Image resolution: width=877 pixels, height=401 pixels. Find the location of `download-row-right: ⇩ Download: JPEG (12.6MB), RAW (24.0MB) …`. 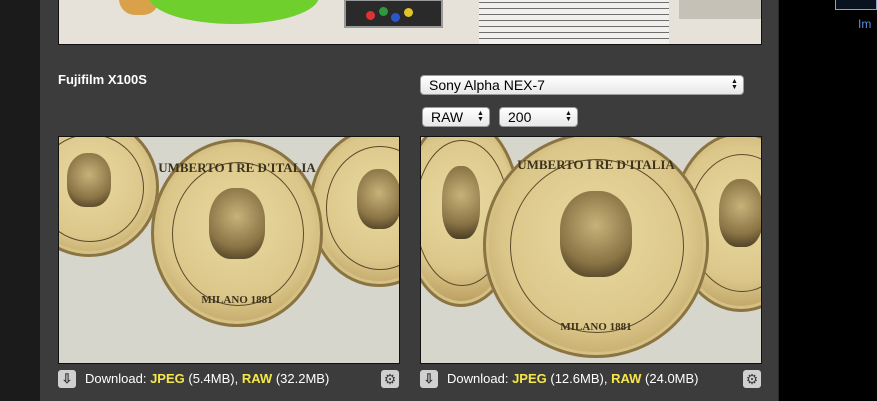

download-row-right: ⇩ Download: JPEG (12.6MB), RAW (24.0MB) … is located at coordinates (590, 379).